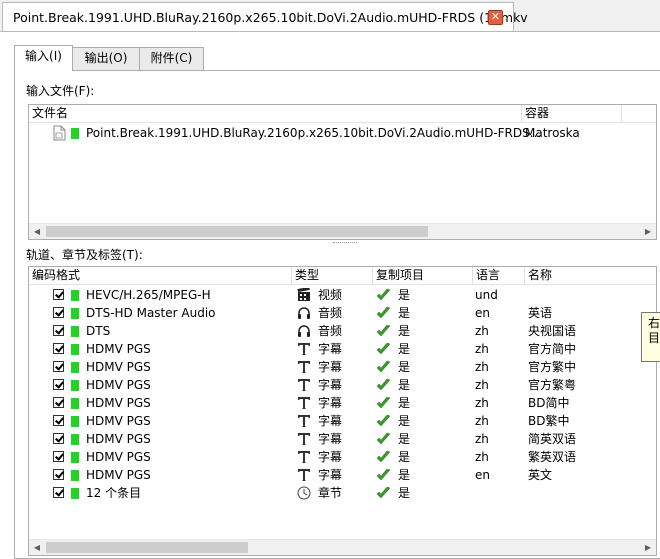 The width and height of the screenshot is (660, 559). I want to click on file-icon, so click(59, 133).